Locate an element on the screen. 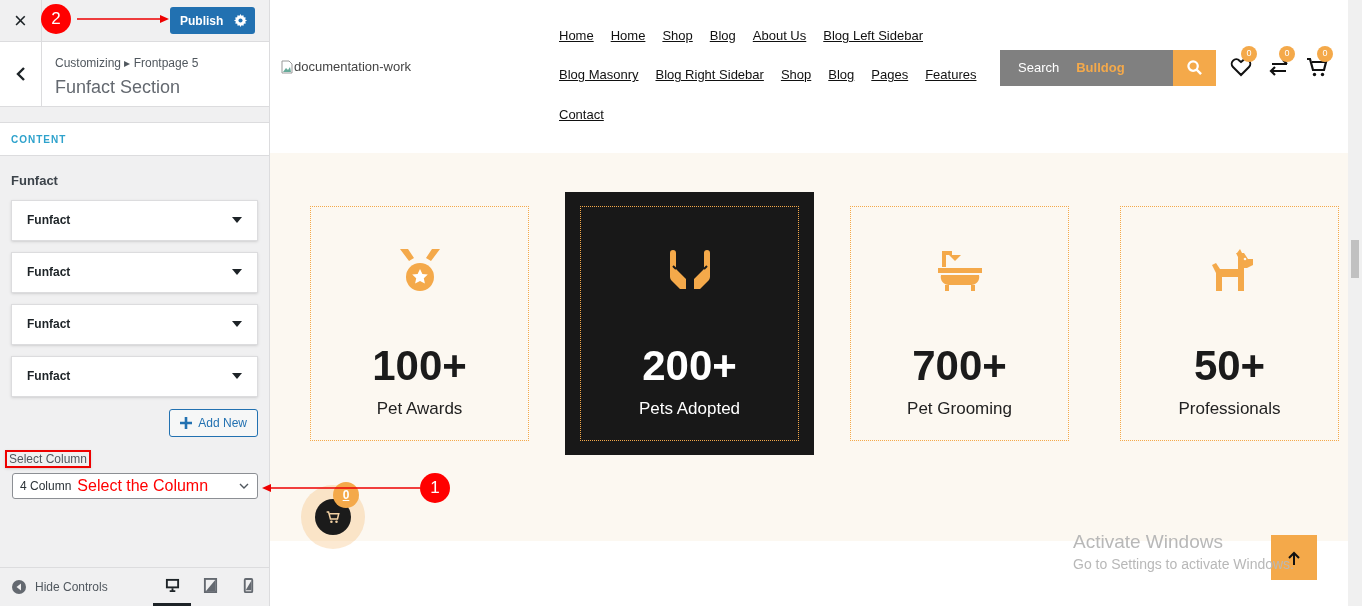 This screenshot has height=606, width=1362. column-select: 4 Column Select the Column is located at coordinates (135, 485).